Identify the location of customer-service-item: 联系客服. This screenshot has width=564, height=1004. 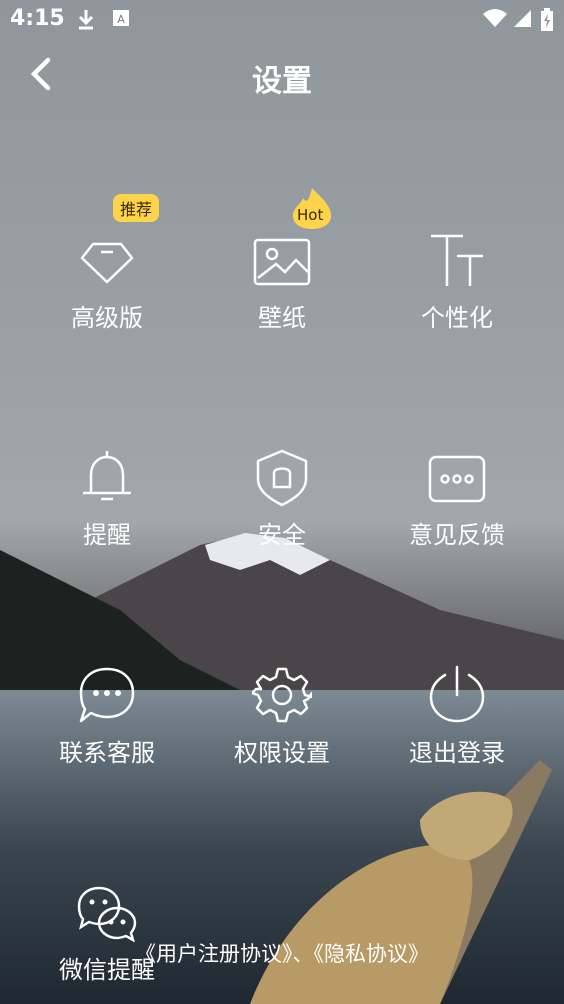
(107, 710).